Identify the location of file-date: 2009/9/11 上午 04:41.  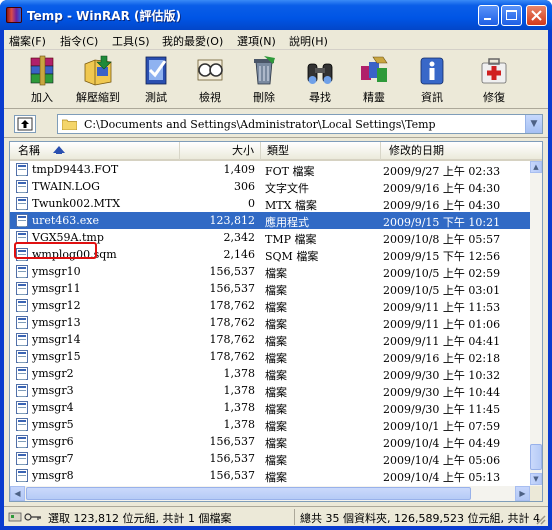
(442, 341).